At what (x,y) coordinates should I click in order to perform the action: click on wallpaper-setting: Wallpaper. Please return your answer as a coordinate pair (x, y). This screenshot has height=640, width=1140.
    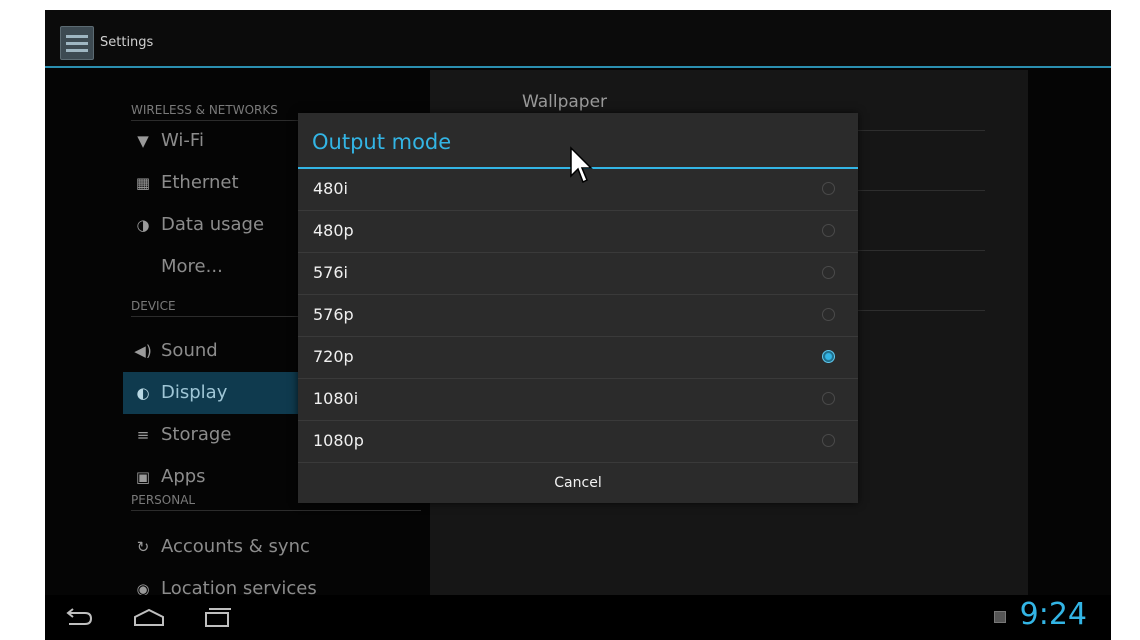
    Looking at the image, I should click on (564, 102).